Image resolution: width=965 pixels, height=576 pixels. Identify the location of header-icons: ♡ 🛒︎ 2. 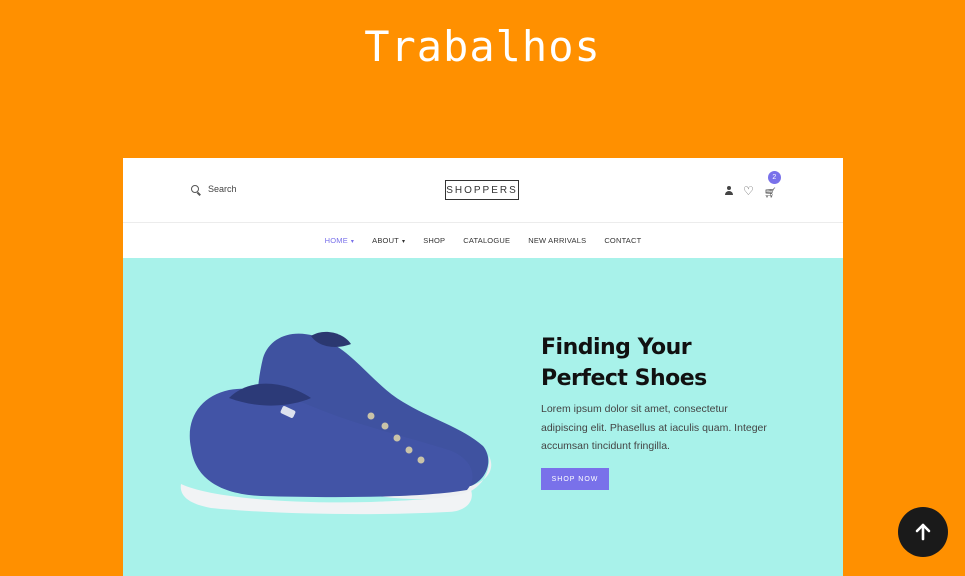
(753, 185).